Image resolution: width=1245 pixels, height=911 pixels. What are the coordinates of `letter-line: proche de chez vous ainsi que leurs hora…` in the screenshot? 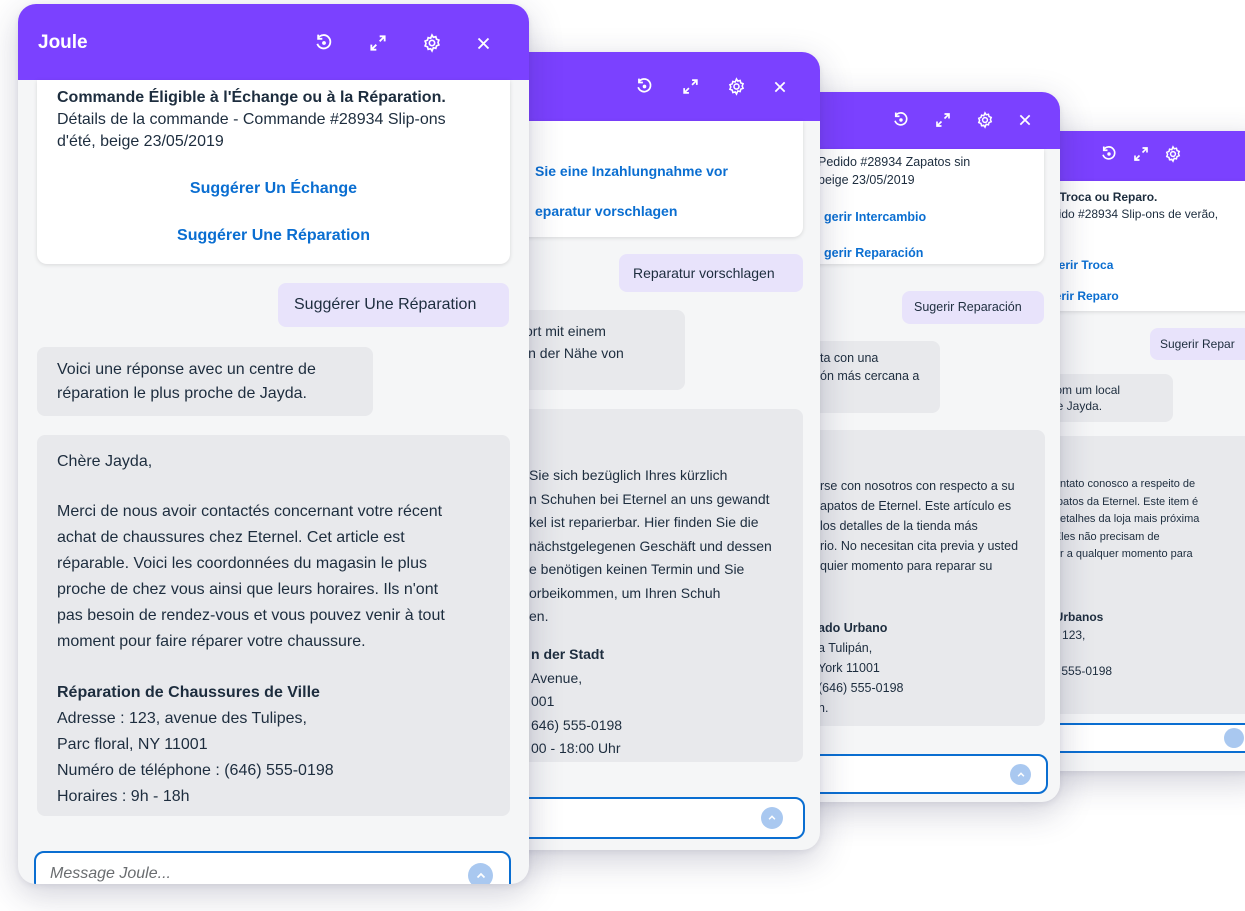 It's located at (248, 589).